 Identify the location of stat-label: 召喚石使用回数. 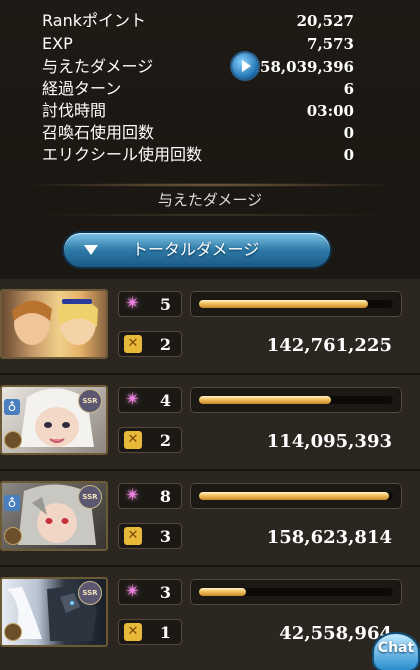
(98, 132).